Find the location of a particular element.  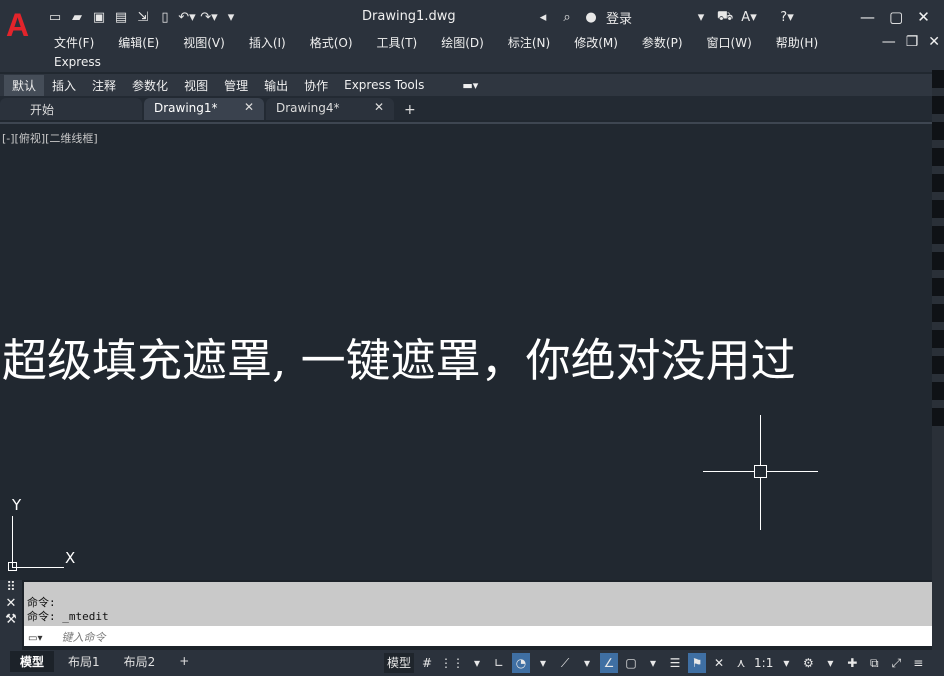

ribbon-tab-view: 视图 is located at coordinates (196, 85).